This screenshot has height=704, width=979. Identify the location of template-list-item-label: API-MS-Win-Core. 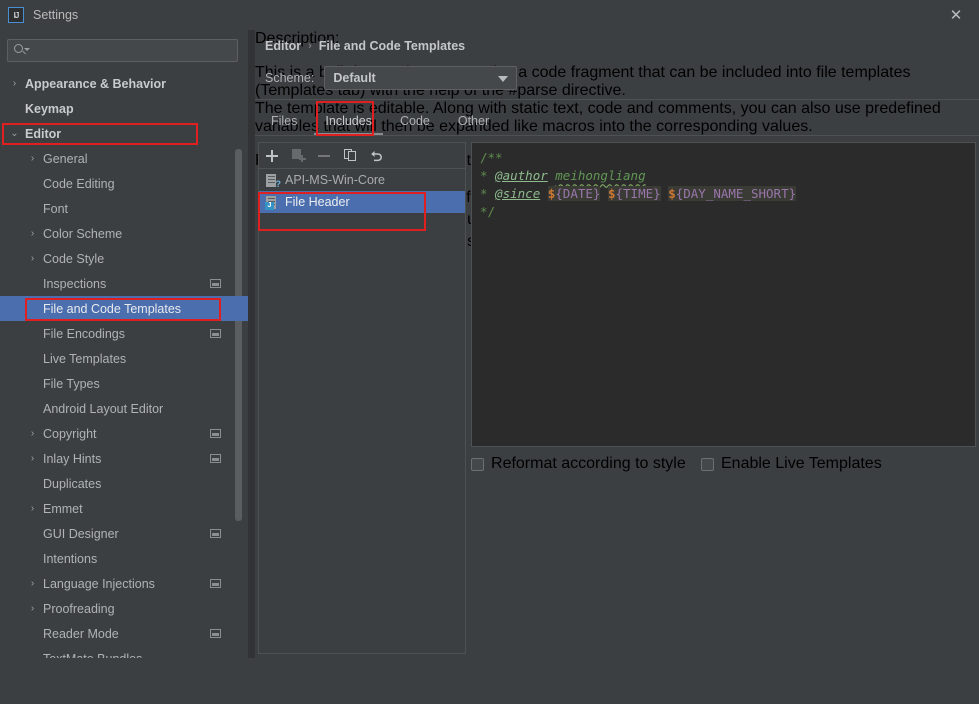
(335, 180).